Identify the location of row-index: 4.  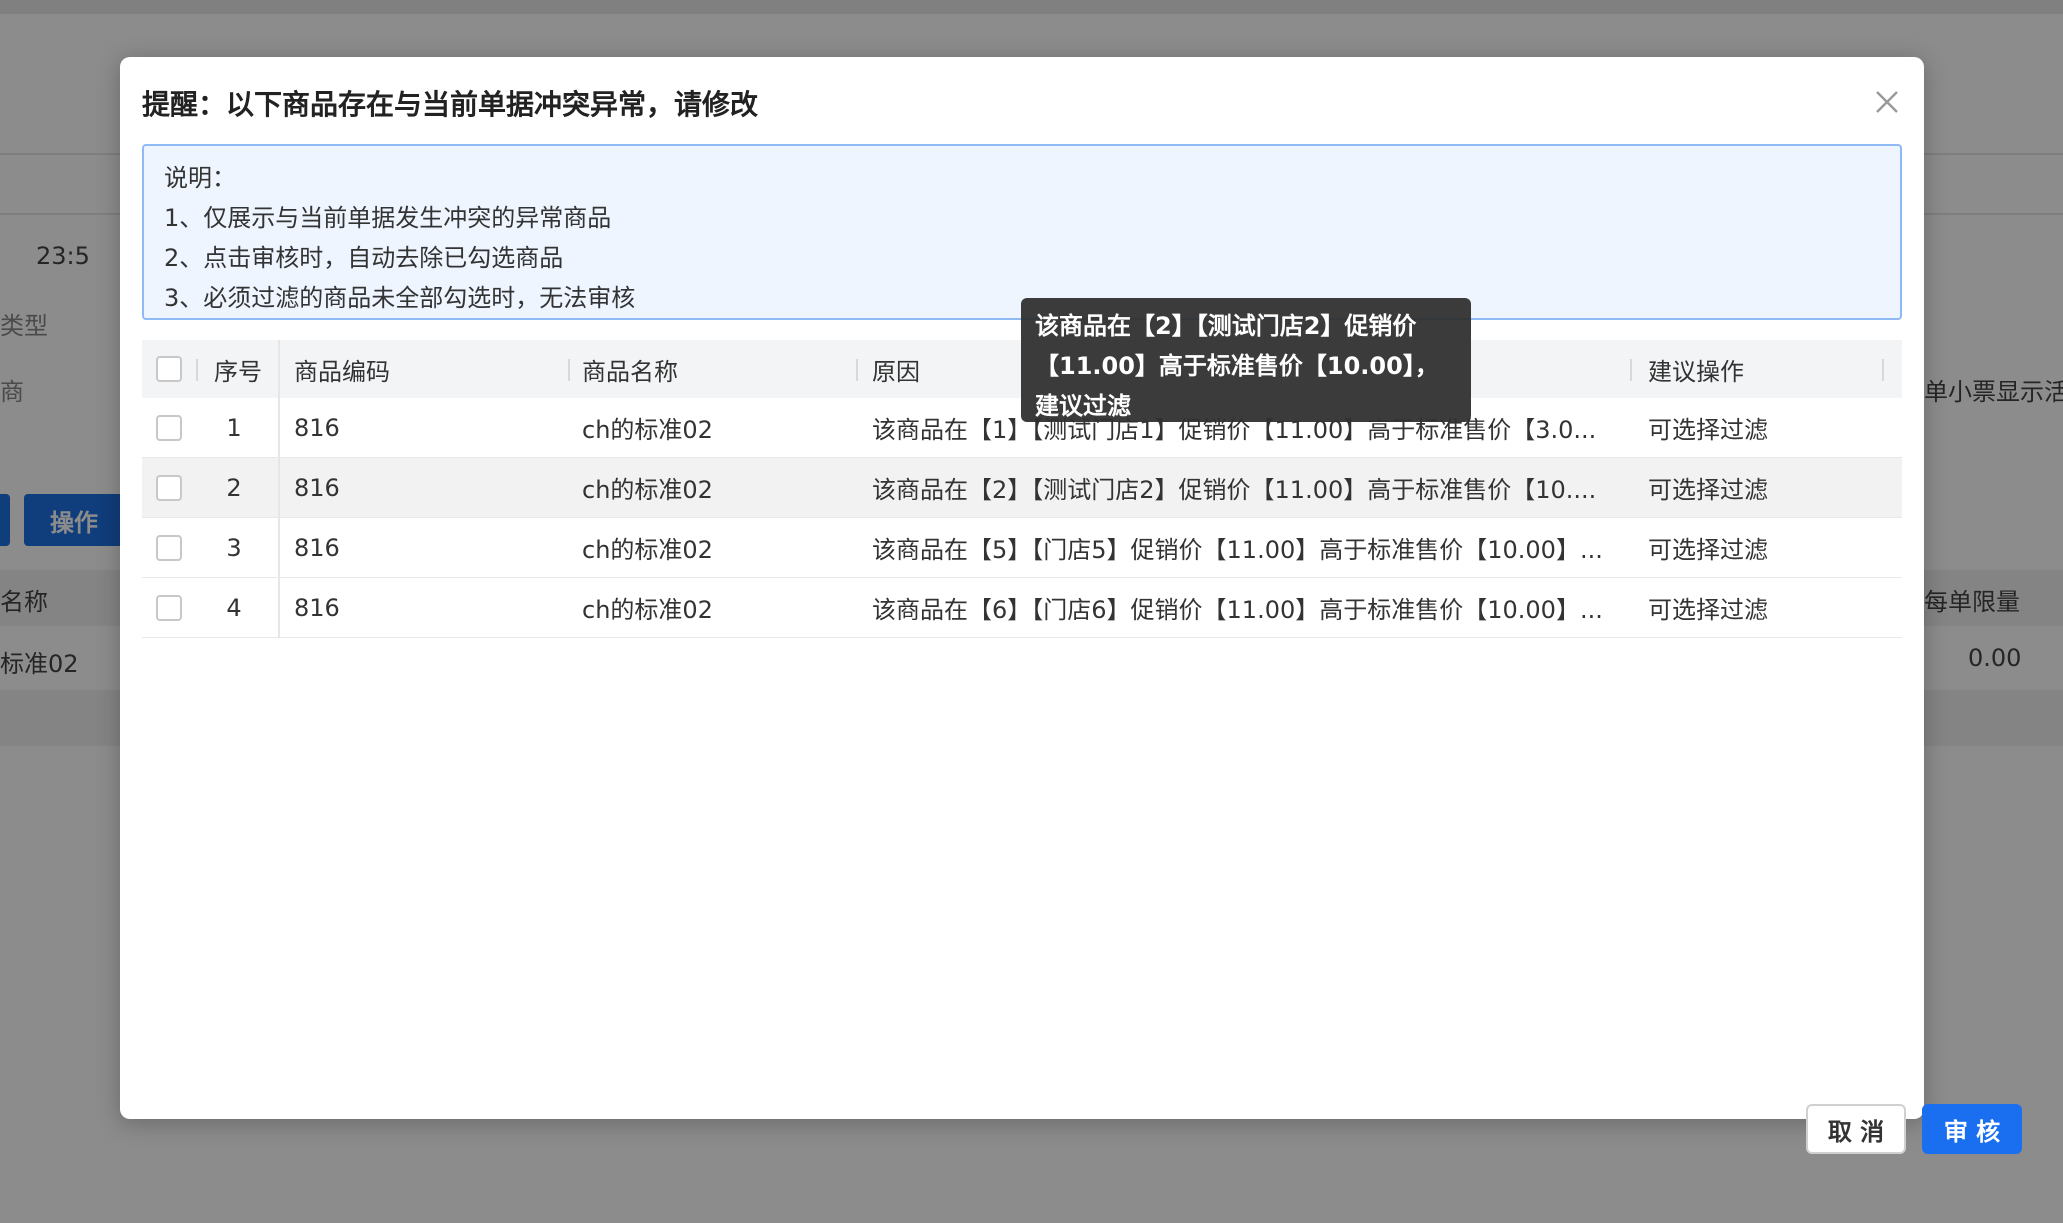
(234, 607).